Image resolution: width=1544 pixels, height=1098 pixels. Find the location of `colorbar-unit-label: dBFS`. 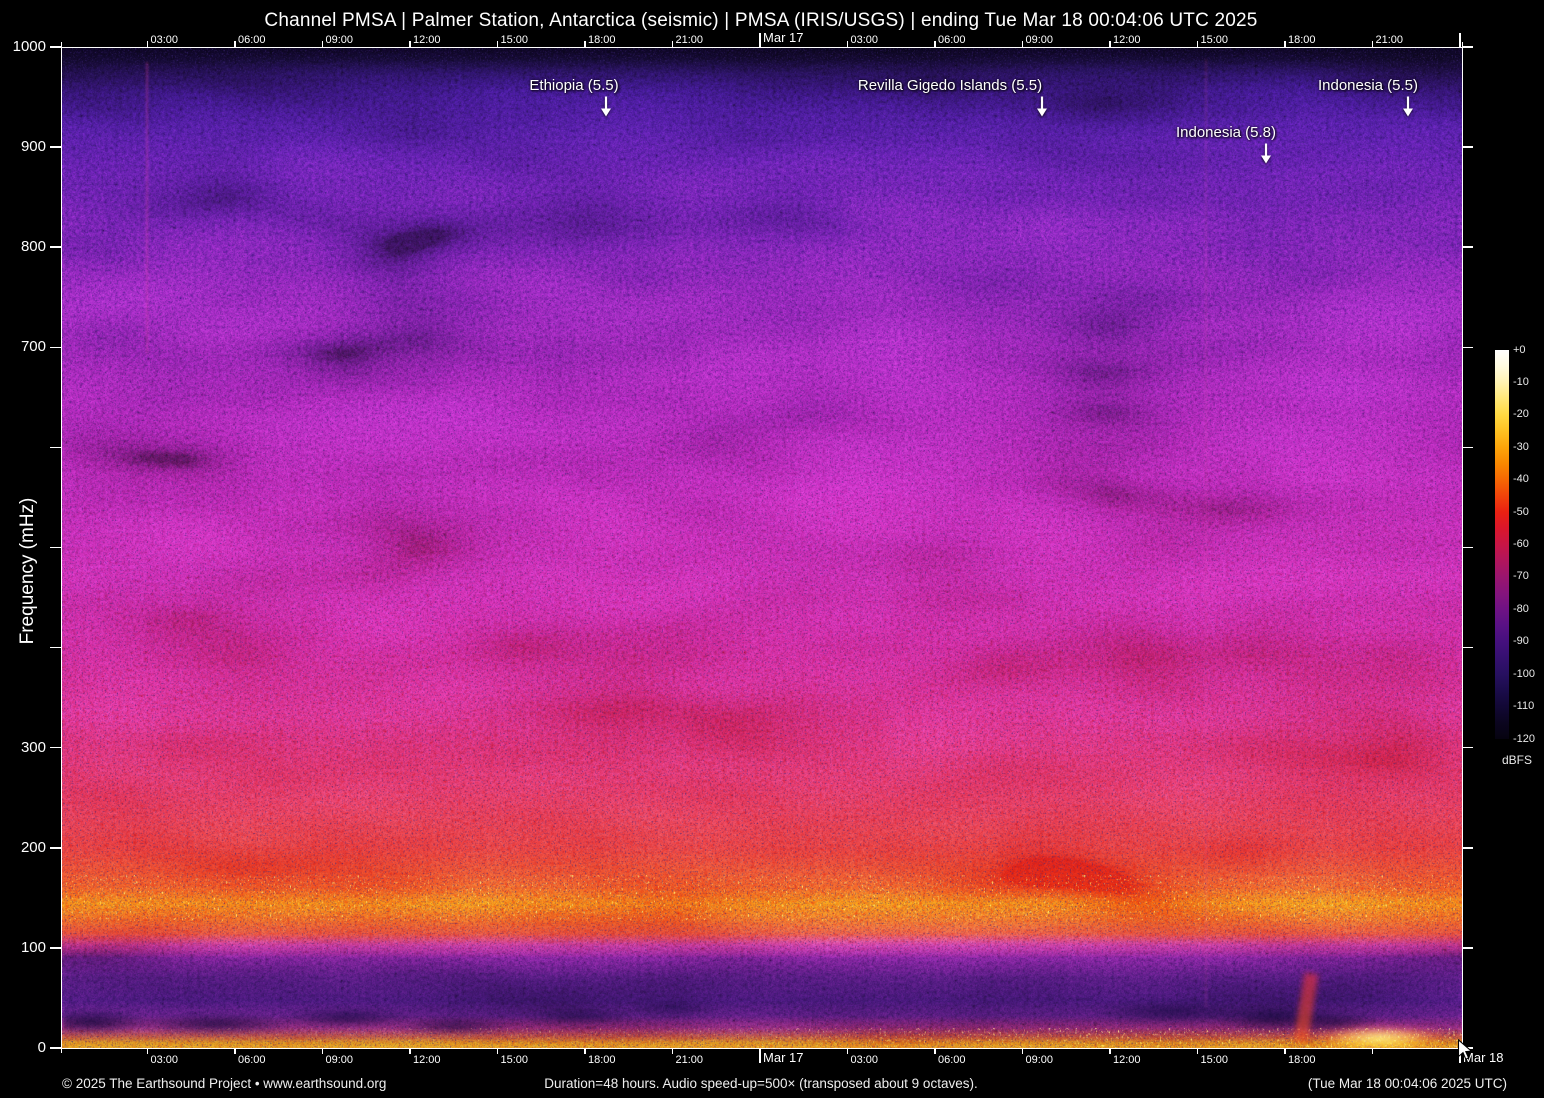

colorbar-unit-label: dBFS is located at coordinates (1516, 760).